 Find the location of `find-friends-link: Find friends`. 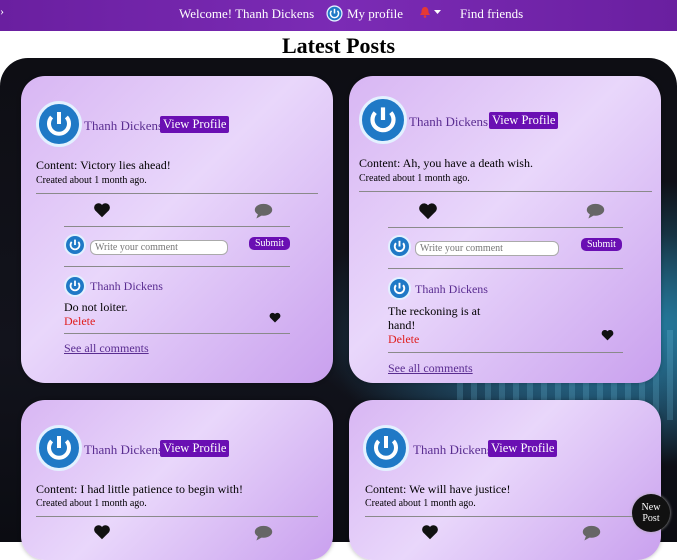

find-friends-link: Find friends is located at coordinates (491, 14).